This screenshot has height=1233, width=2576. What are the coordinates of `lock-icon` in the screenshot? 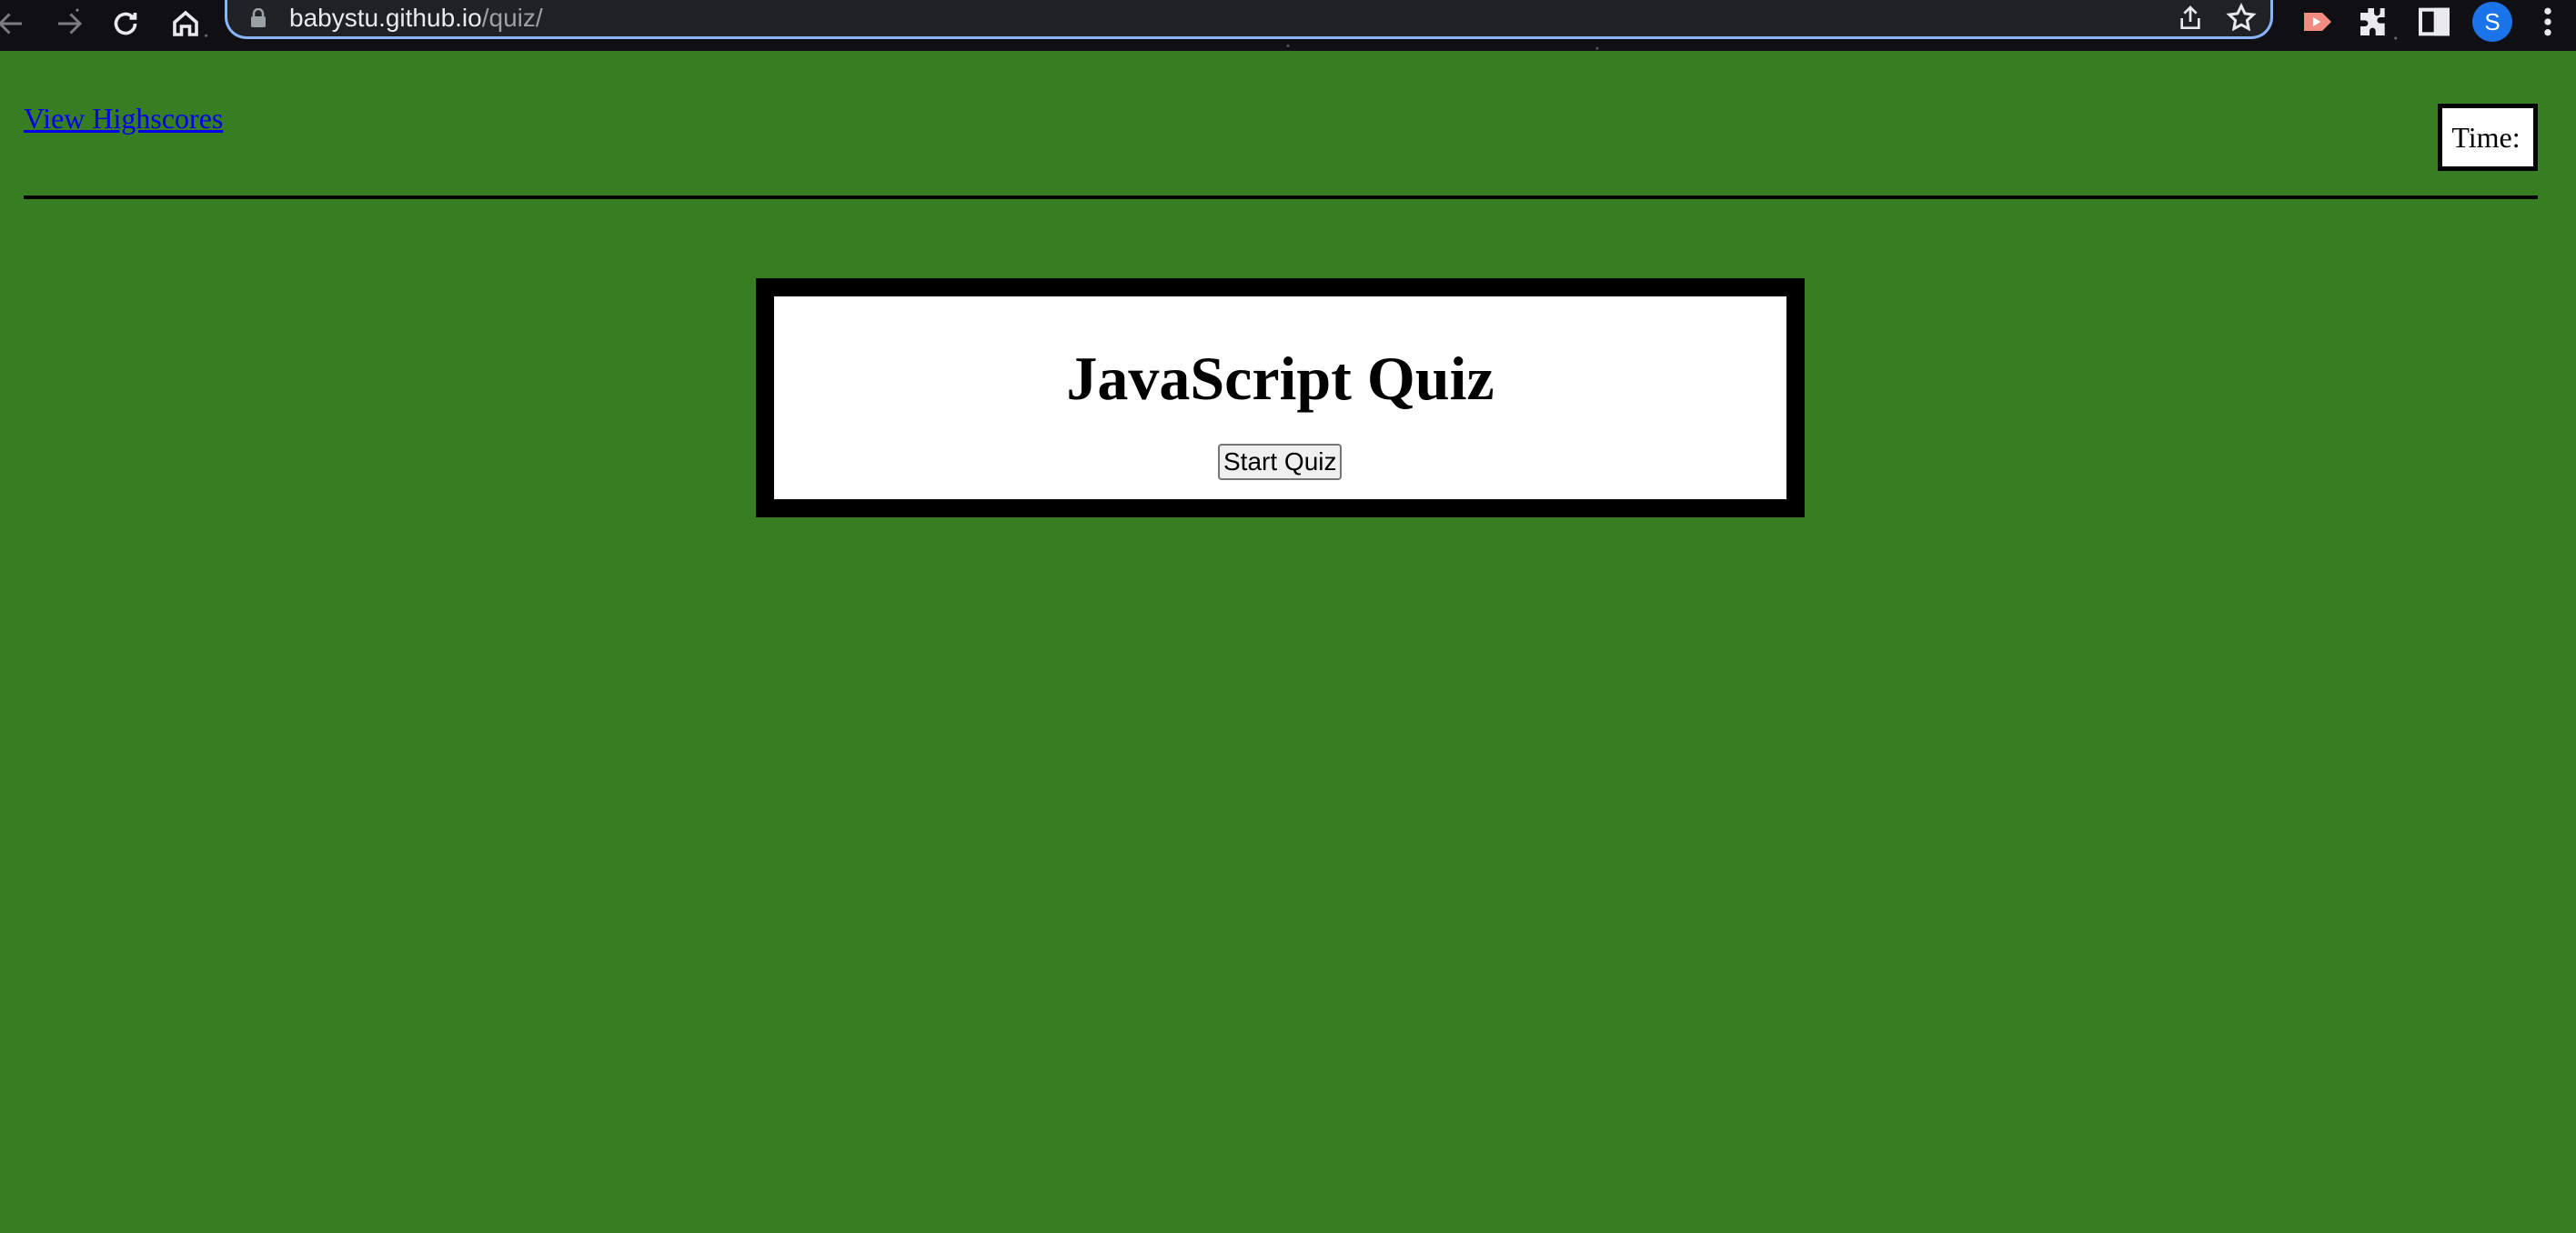 It's located at (258, 18).